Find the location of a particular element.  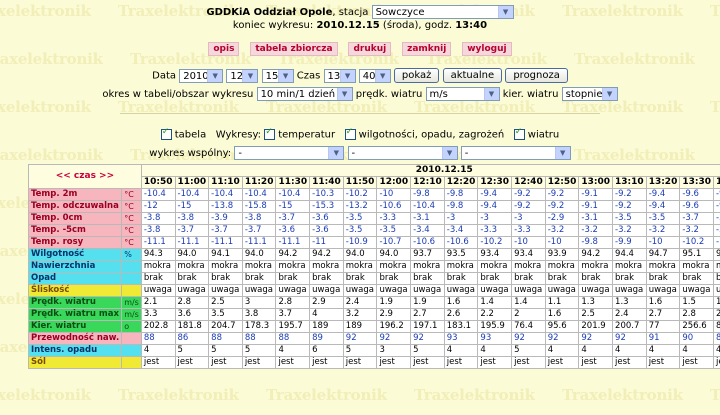

row-label: Wilgotność is located at coordinates (75, 254).